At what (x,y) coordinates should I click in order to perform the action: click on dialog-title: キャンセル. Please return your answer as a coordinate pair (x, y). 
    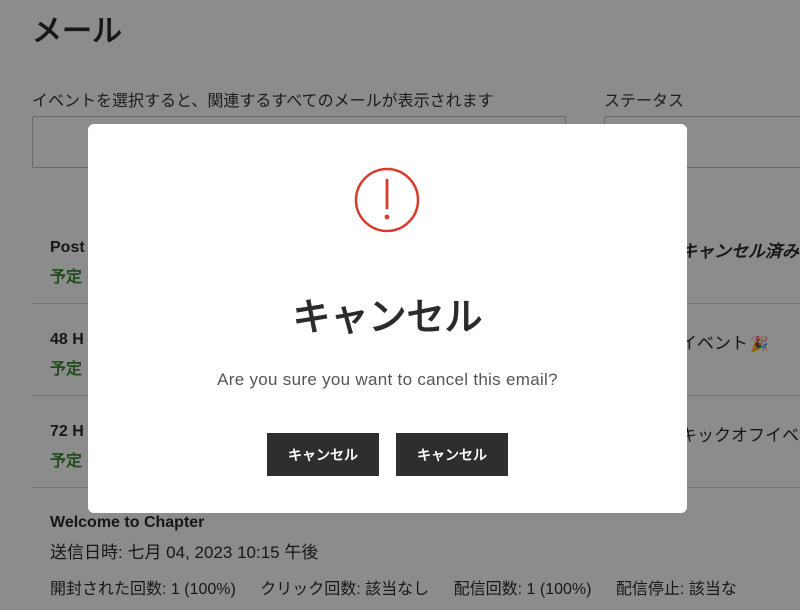
    Looking at the image, I should click on (387, 318).